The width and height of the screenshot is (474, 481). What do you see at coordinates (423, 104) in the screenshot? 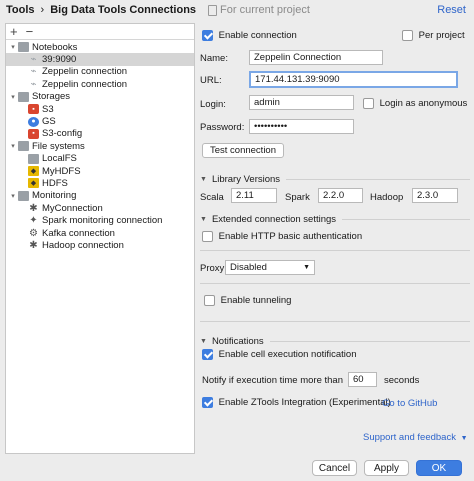
I see `anonymous-label: Login as anonymous` at bounding box center [423, 104].